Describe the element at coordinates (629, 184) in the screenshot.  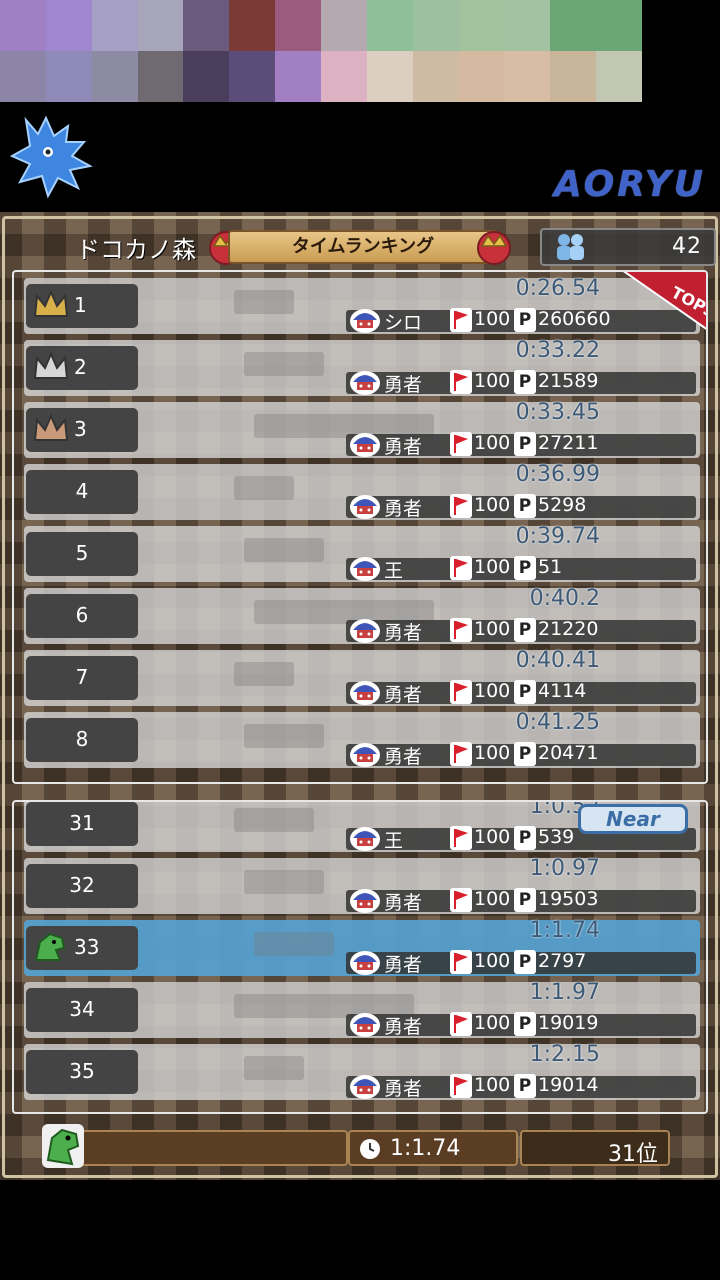
I see `brand-name: AORYU` at that location.